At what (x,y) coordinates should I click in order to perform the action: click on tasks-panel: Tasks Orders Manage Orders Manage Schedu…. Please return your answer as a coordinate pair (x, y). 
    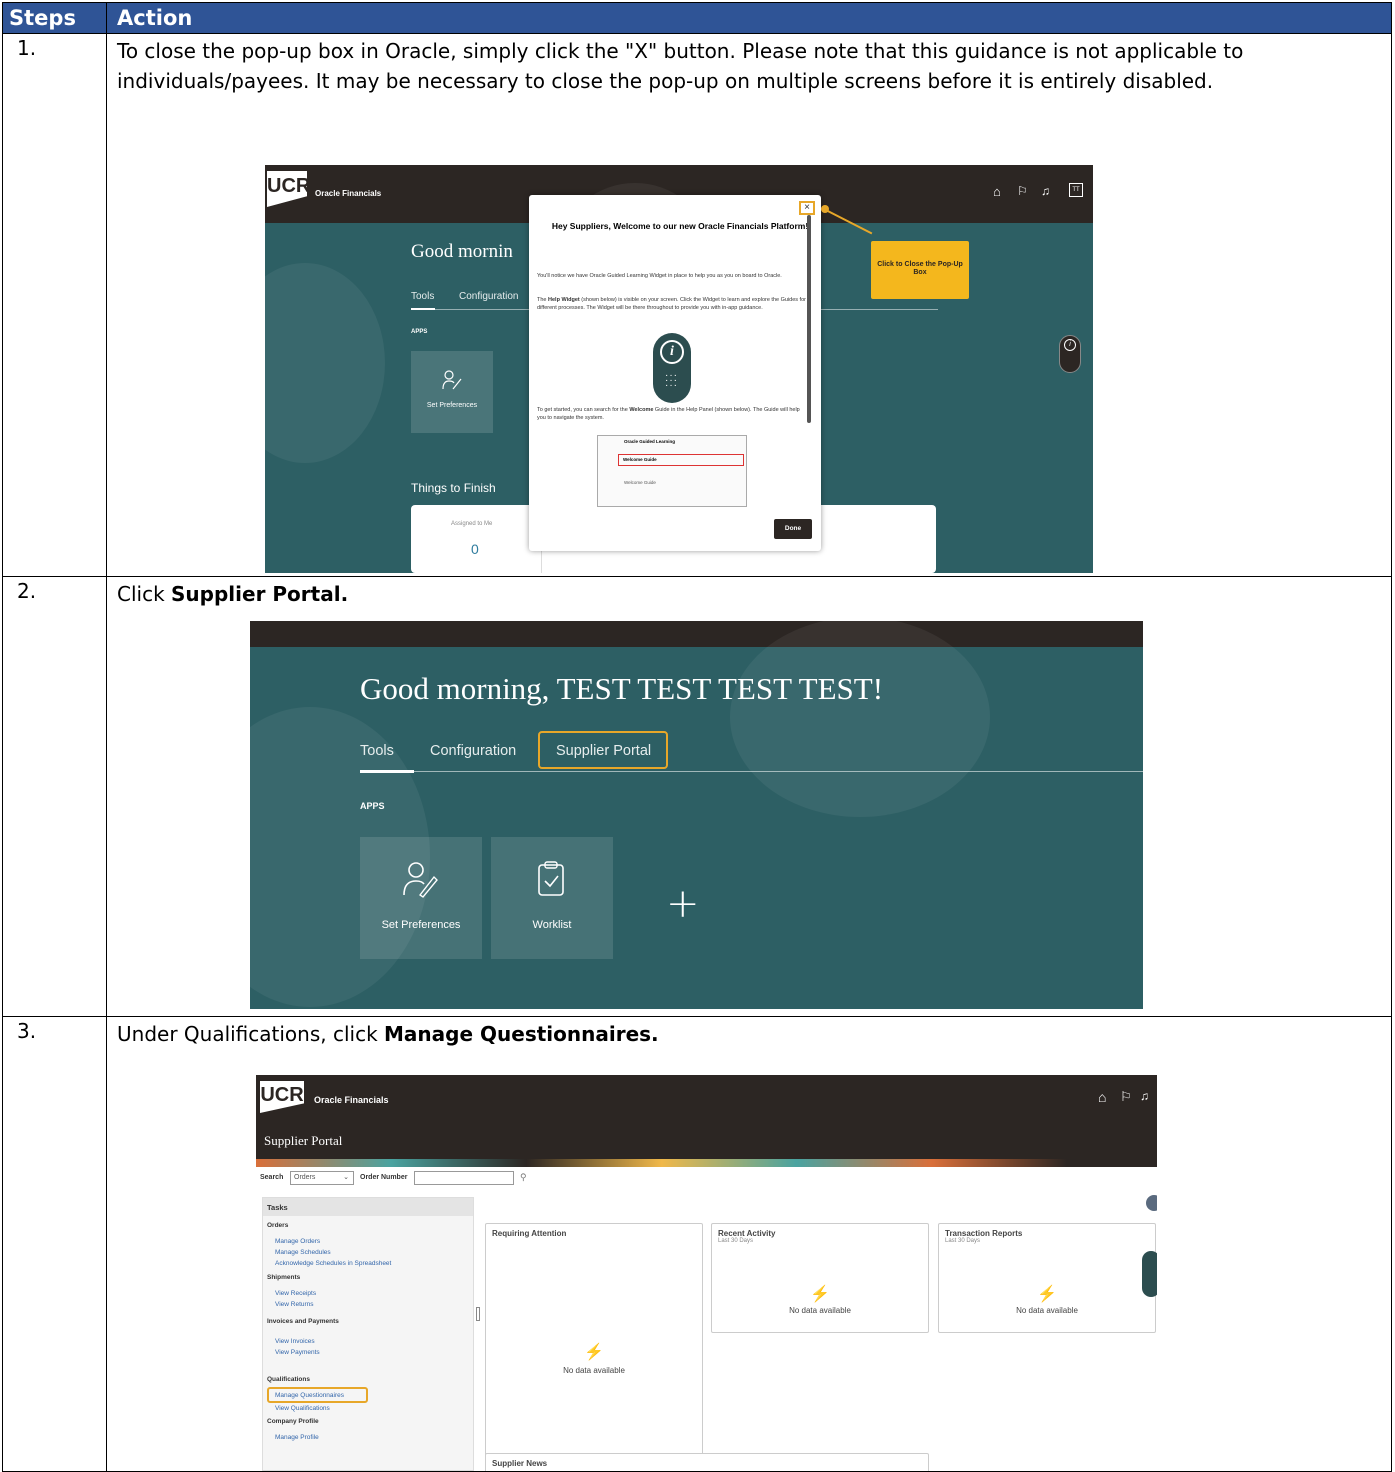
    Looking at the image, I should click on (368, 1334).